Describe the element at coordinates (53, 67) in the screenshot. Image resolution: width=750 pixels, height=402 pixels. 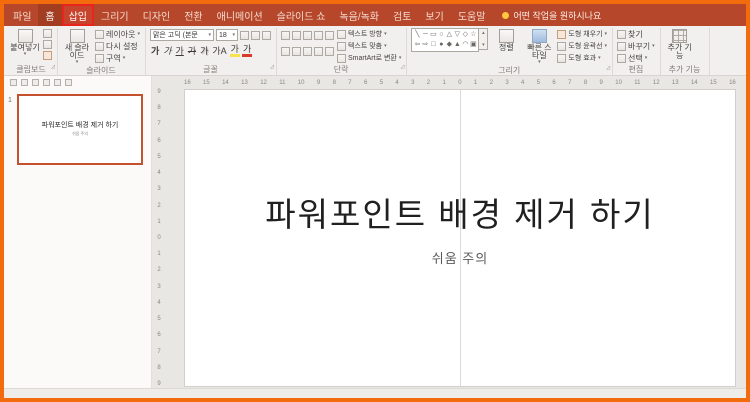
I see `clipboard-dialog-launcher-icon: ◿` at that location.